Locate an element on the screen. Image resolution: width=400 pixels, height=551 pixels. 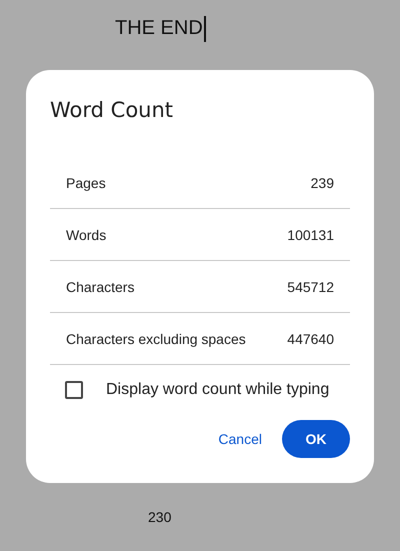
cancel-button: Cancel is located at coordinates (240, 439).